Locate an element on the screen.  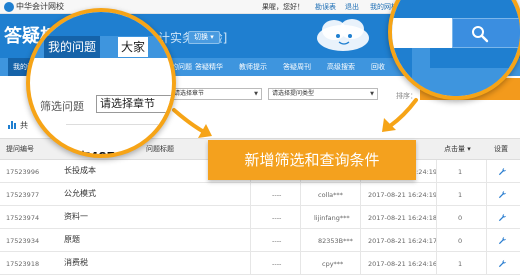
row-date: 2017-08-21 16:24:16 is located at coordinates (403, 264).